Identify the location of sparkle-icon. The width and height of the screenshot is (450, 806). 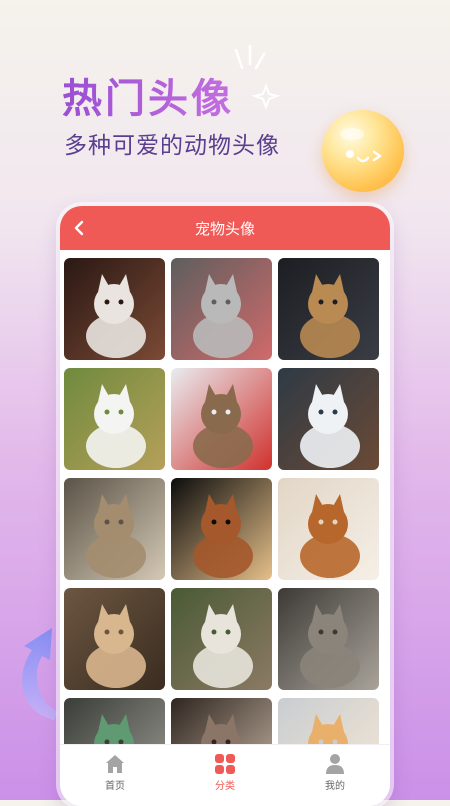
(257, 77).